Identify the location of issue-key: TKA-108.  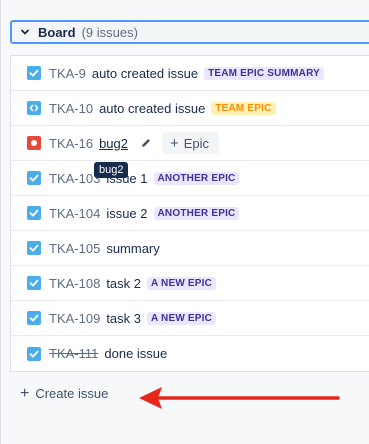
(74, 283).